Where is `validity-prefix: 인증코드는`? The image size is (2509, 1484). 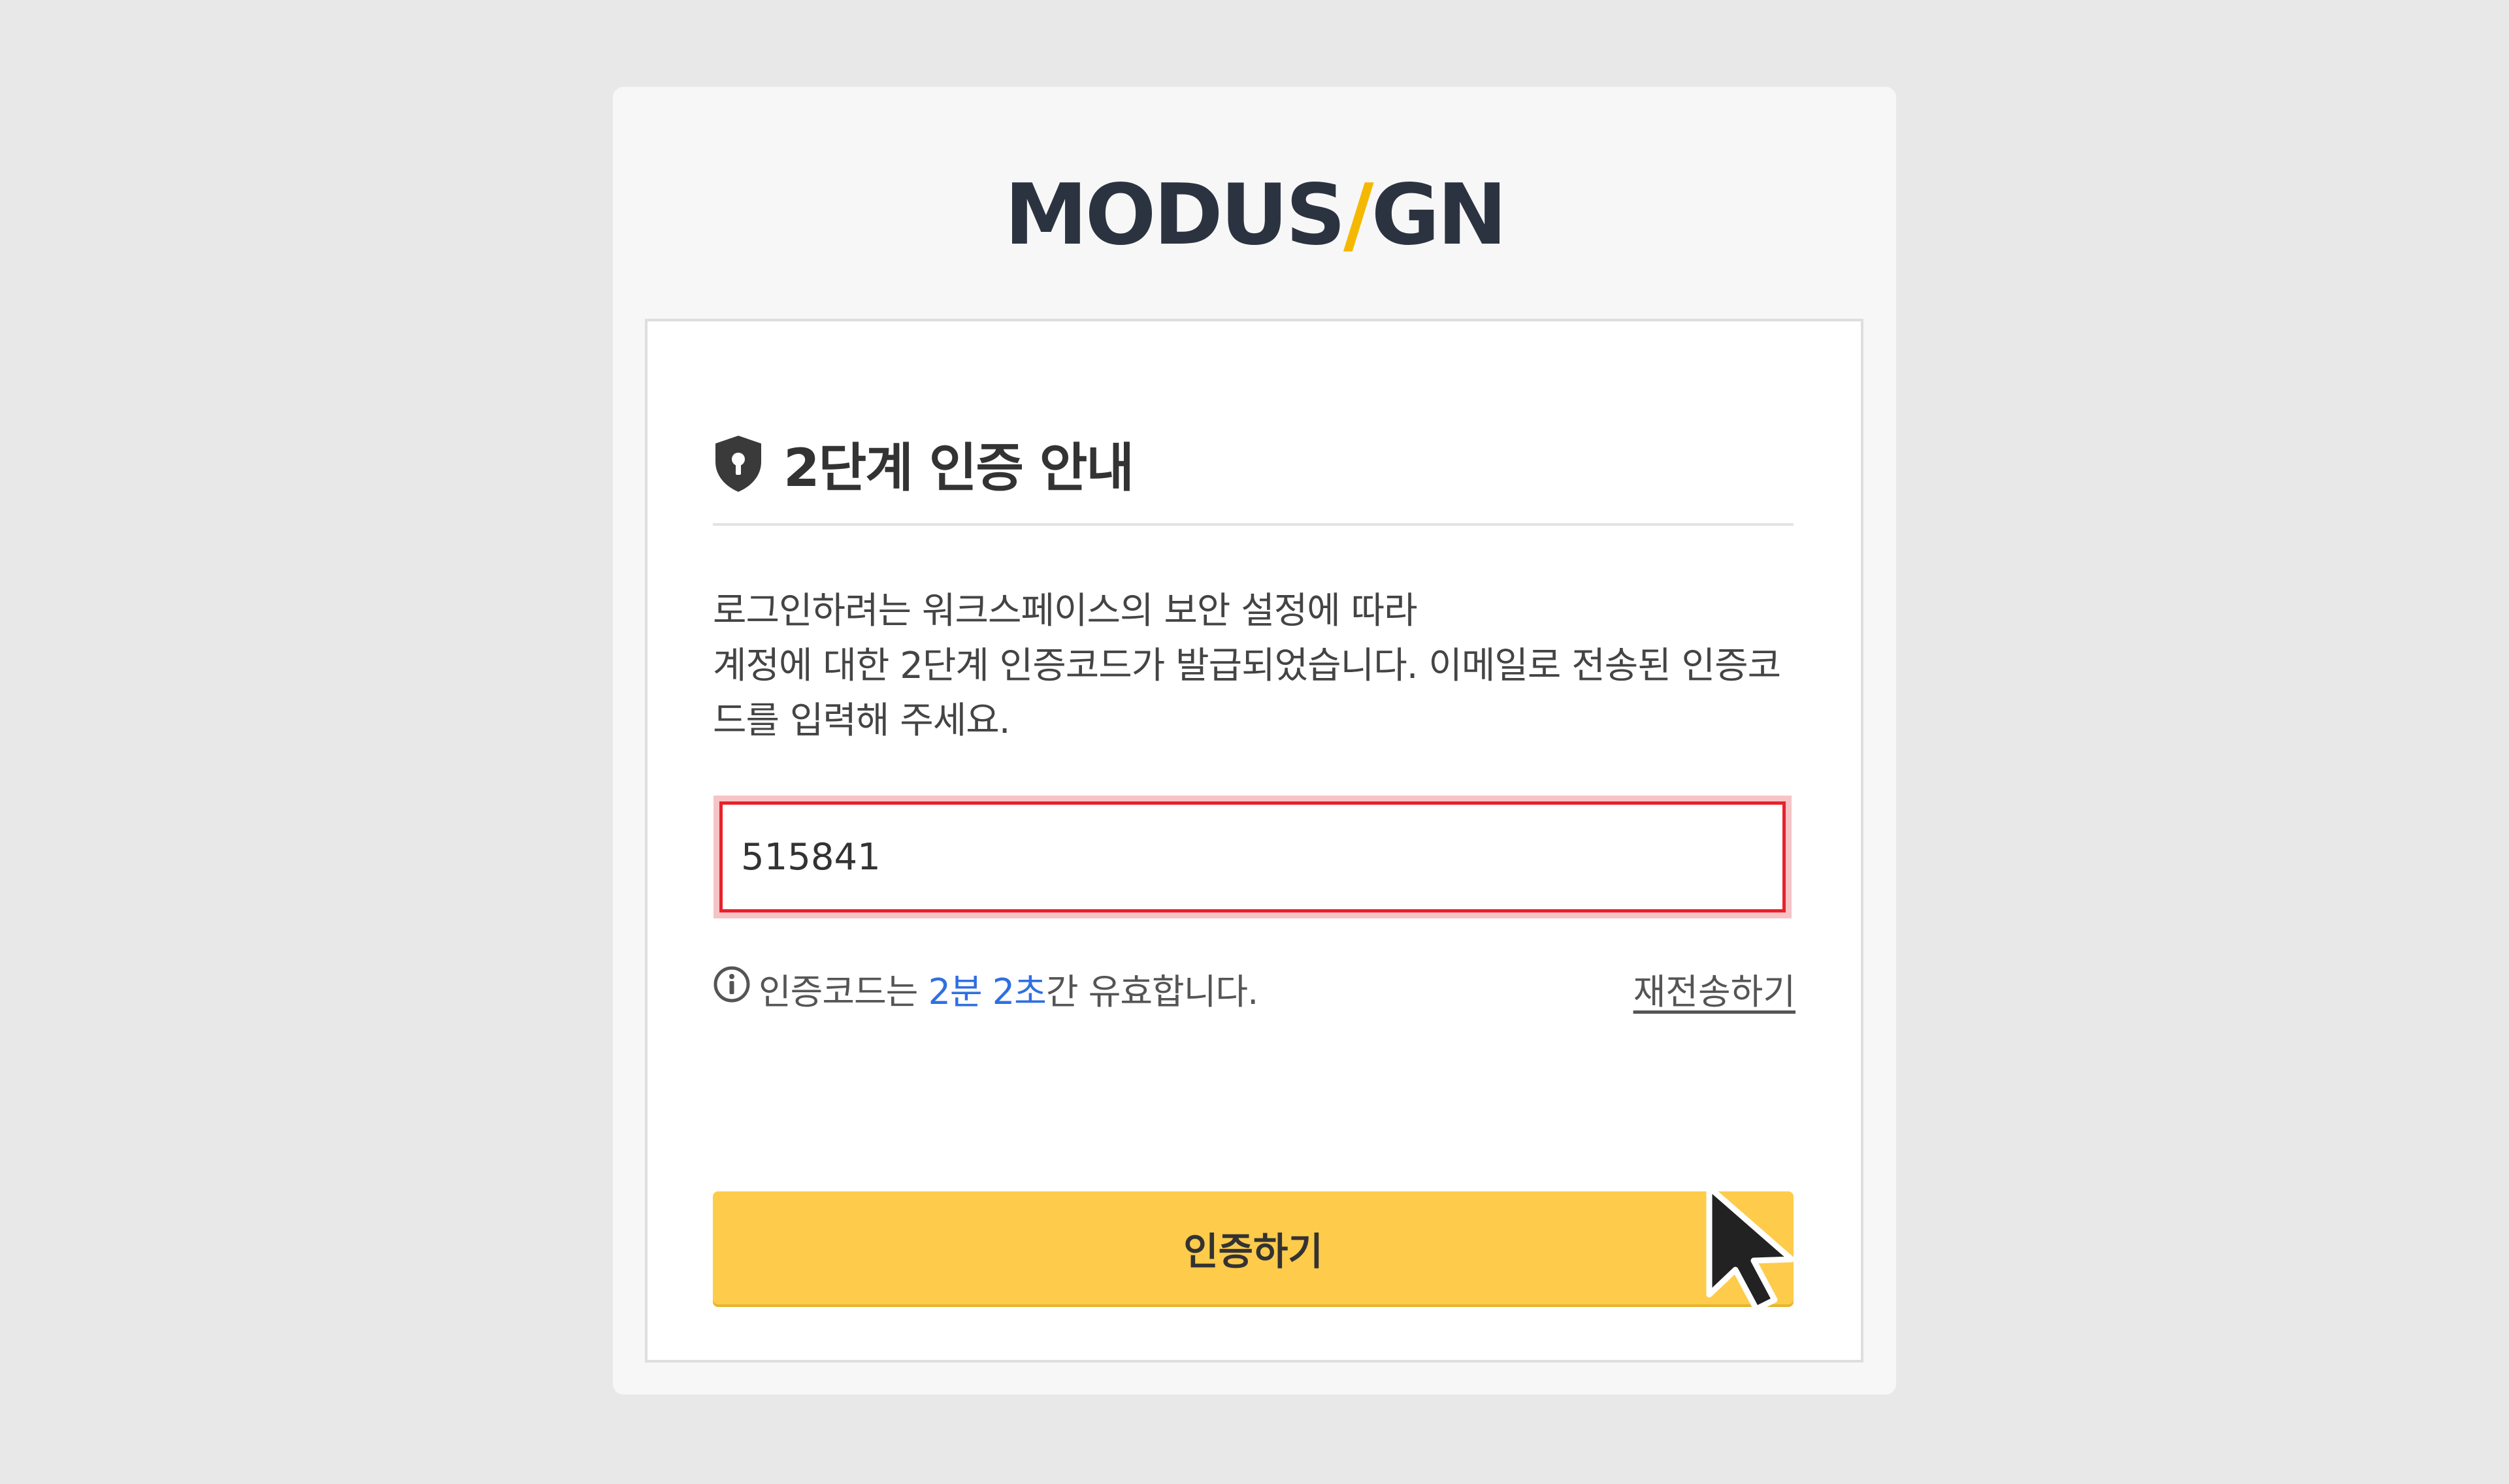
validity-prefix: 인증코드는 is located at coordinates (843, 991).